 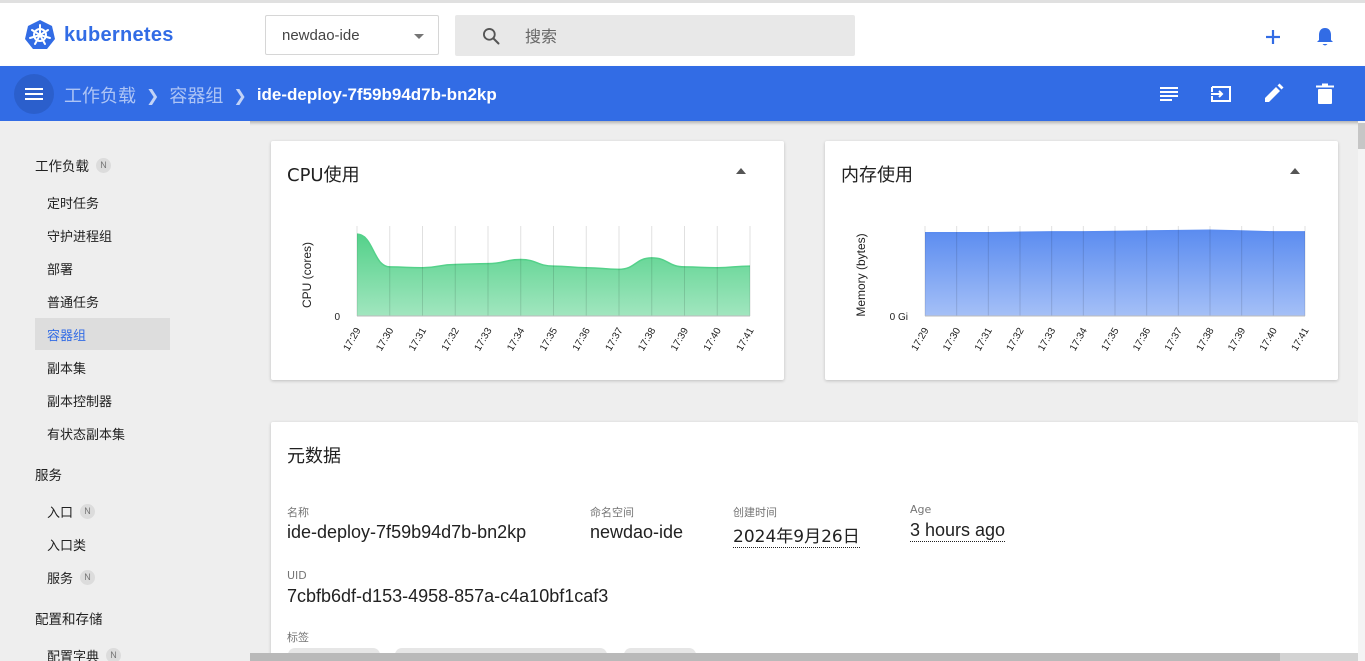 What do you see at coordinates (34, 94) in the screenshot?
I see `menu-button` at bounding box center [34, 94].